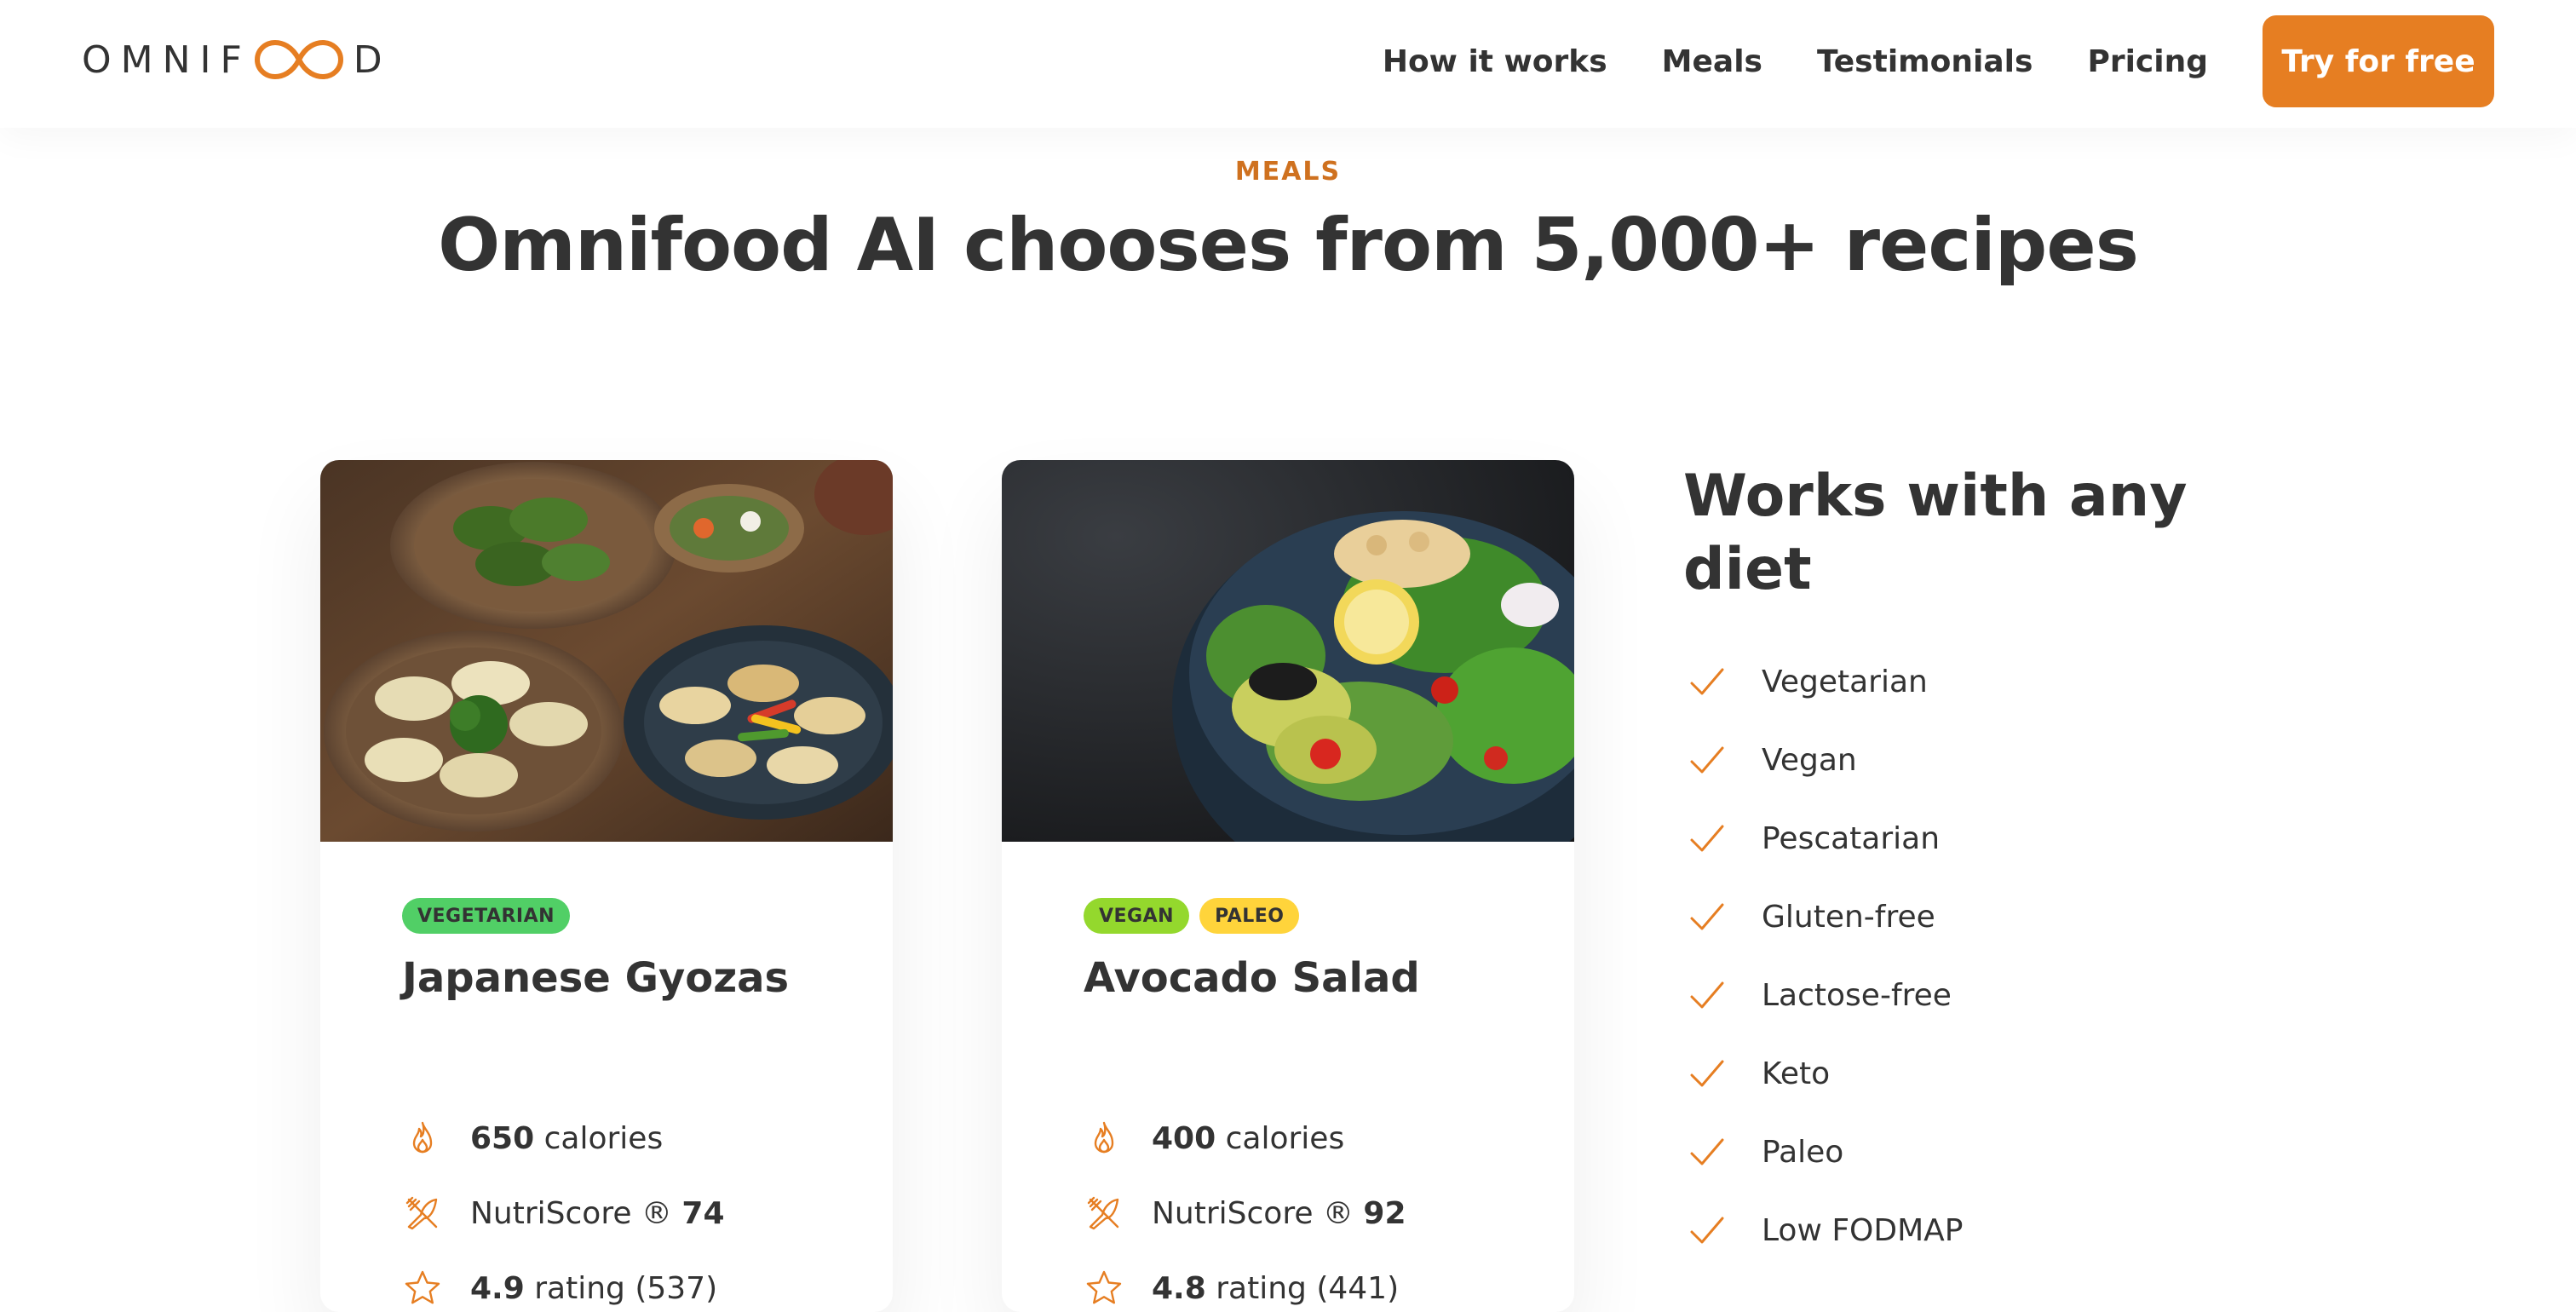 The image size is (2576, 1312). What do you see at coordinates (372, 59) in the screenshot?
I see `logo-text-right: D` at bounding box center [372, 59].